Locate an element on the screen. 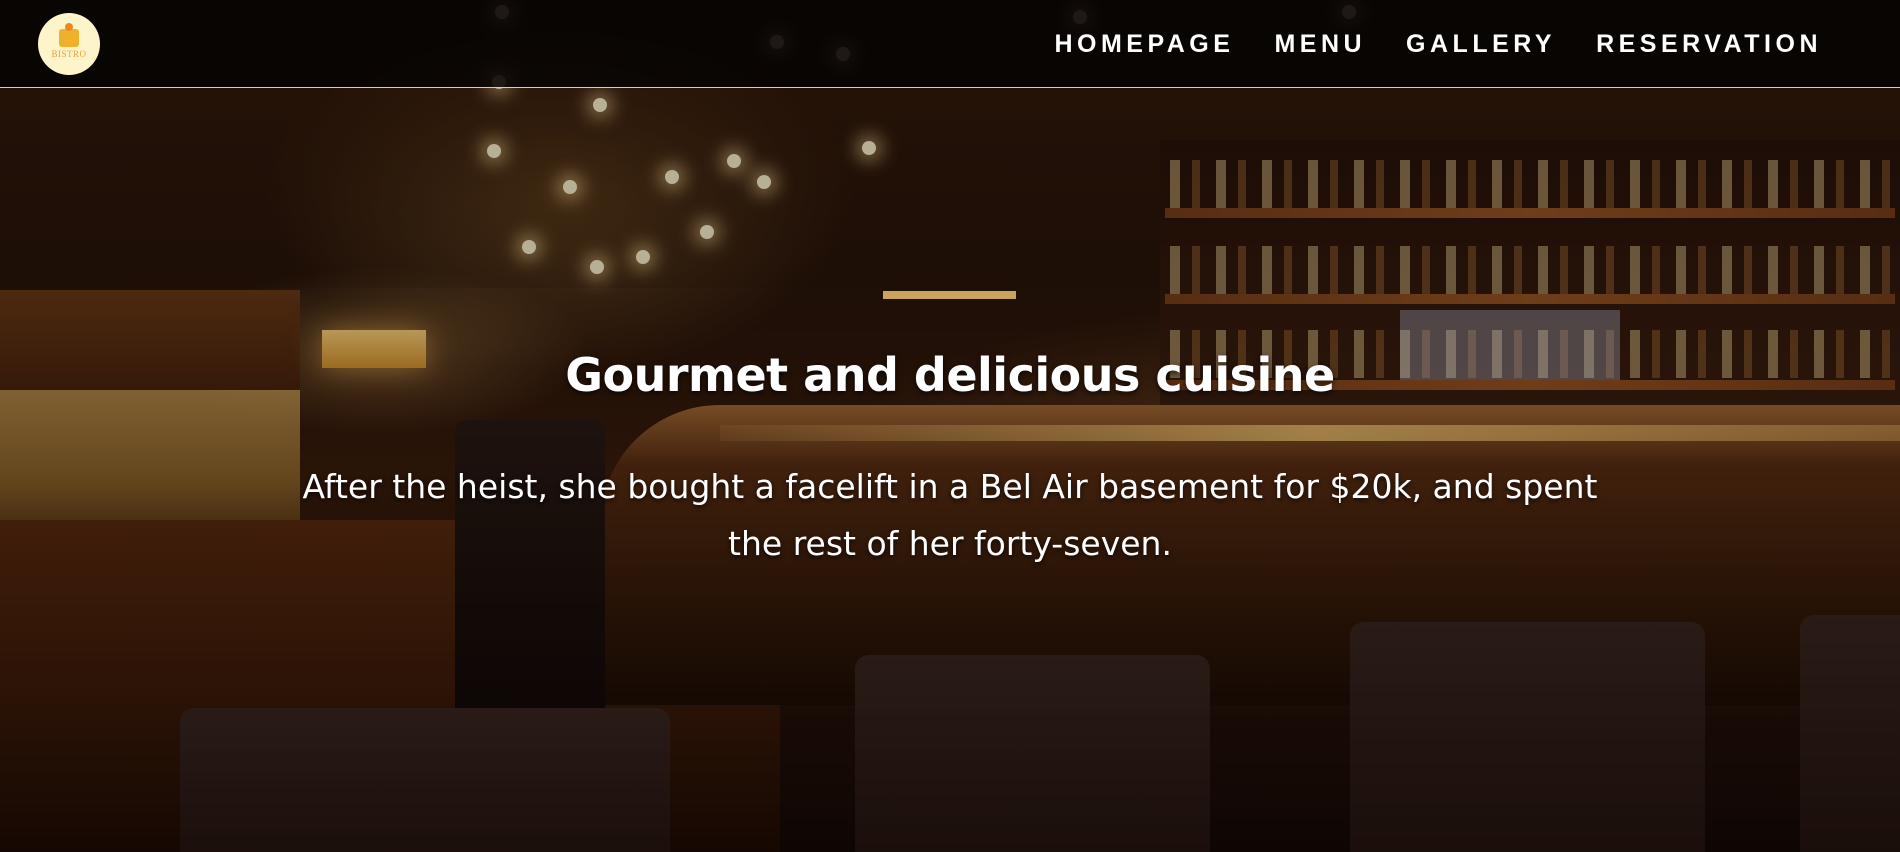 Image resolution: width=1900 pixels, height=852 pixels. logo-text: BISTRO is located at coordinates (69, 54).